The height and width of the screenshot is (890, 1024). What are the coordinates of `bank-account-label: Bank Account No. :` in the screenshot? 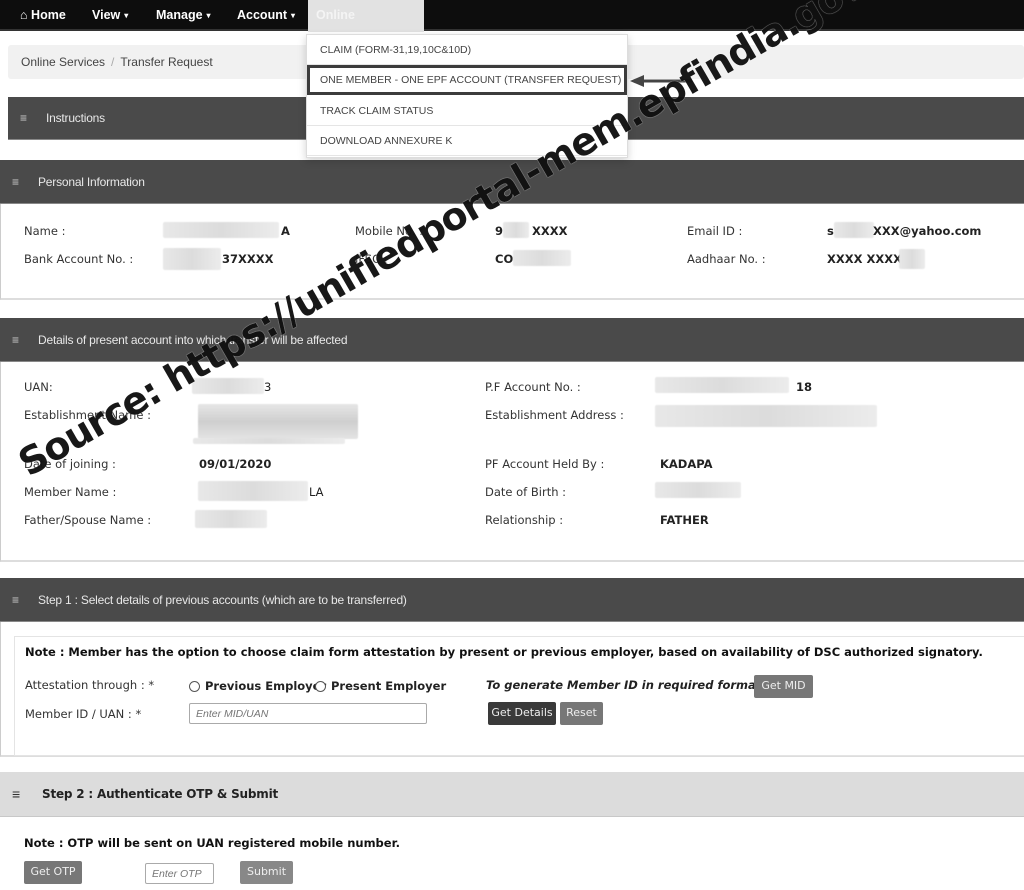 It's located at (79, 259).